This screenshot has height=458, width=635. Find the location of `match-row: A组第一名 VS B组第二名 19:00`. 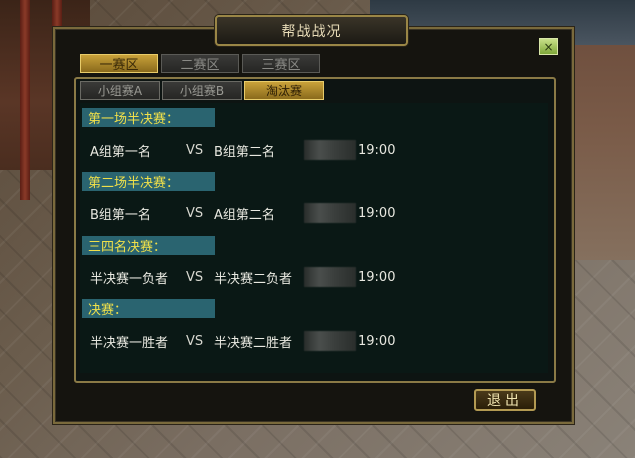

match-row: A组第一名 VS B组第二名 19:00 is located at coordinates (250, 150).